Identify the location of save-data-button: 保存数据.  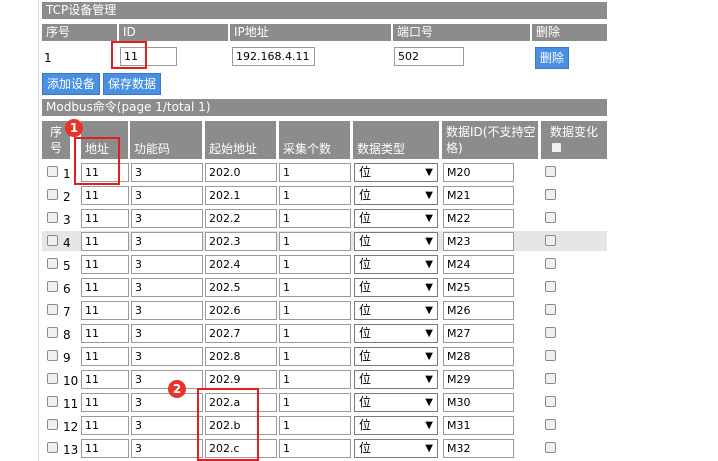
(132, 84).